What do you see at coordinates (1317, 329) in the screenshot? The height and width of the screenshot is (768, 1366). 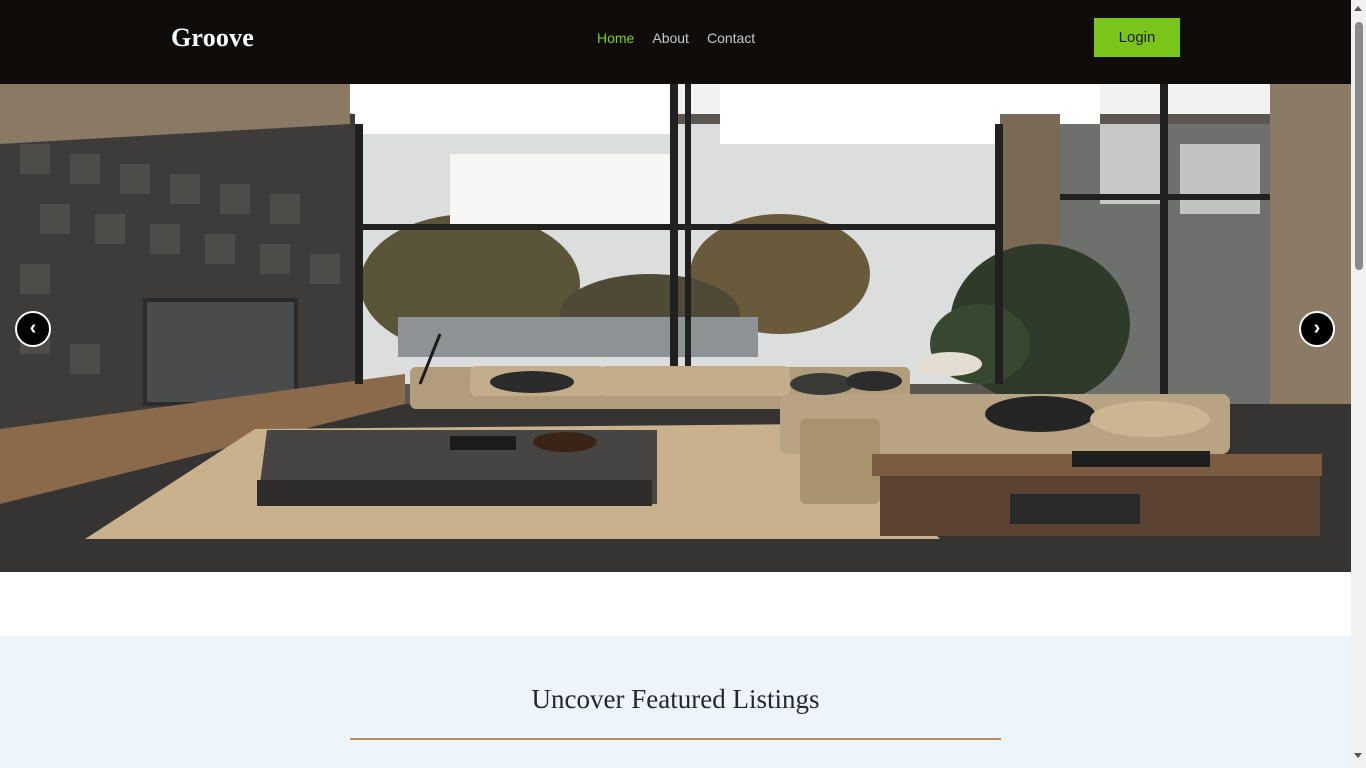 I see `carousel-next-button: ›` at bounding box center [1317, 329].